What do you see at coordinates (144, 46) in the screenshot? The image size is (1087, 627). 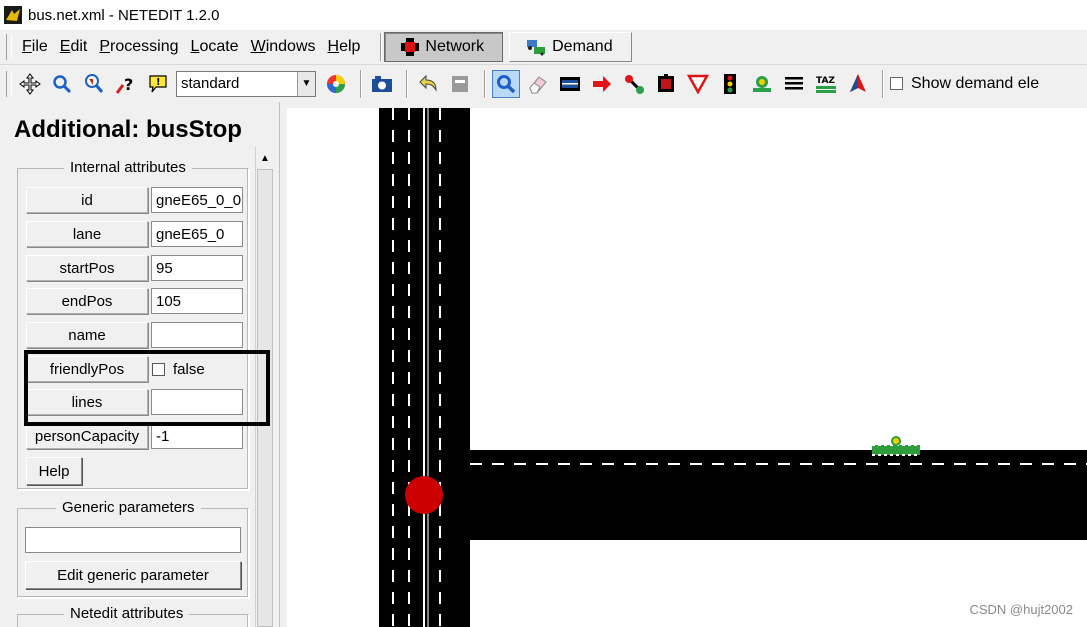 I see `menu-processing-rest: rocessing` at bounding box center [144, 46].